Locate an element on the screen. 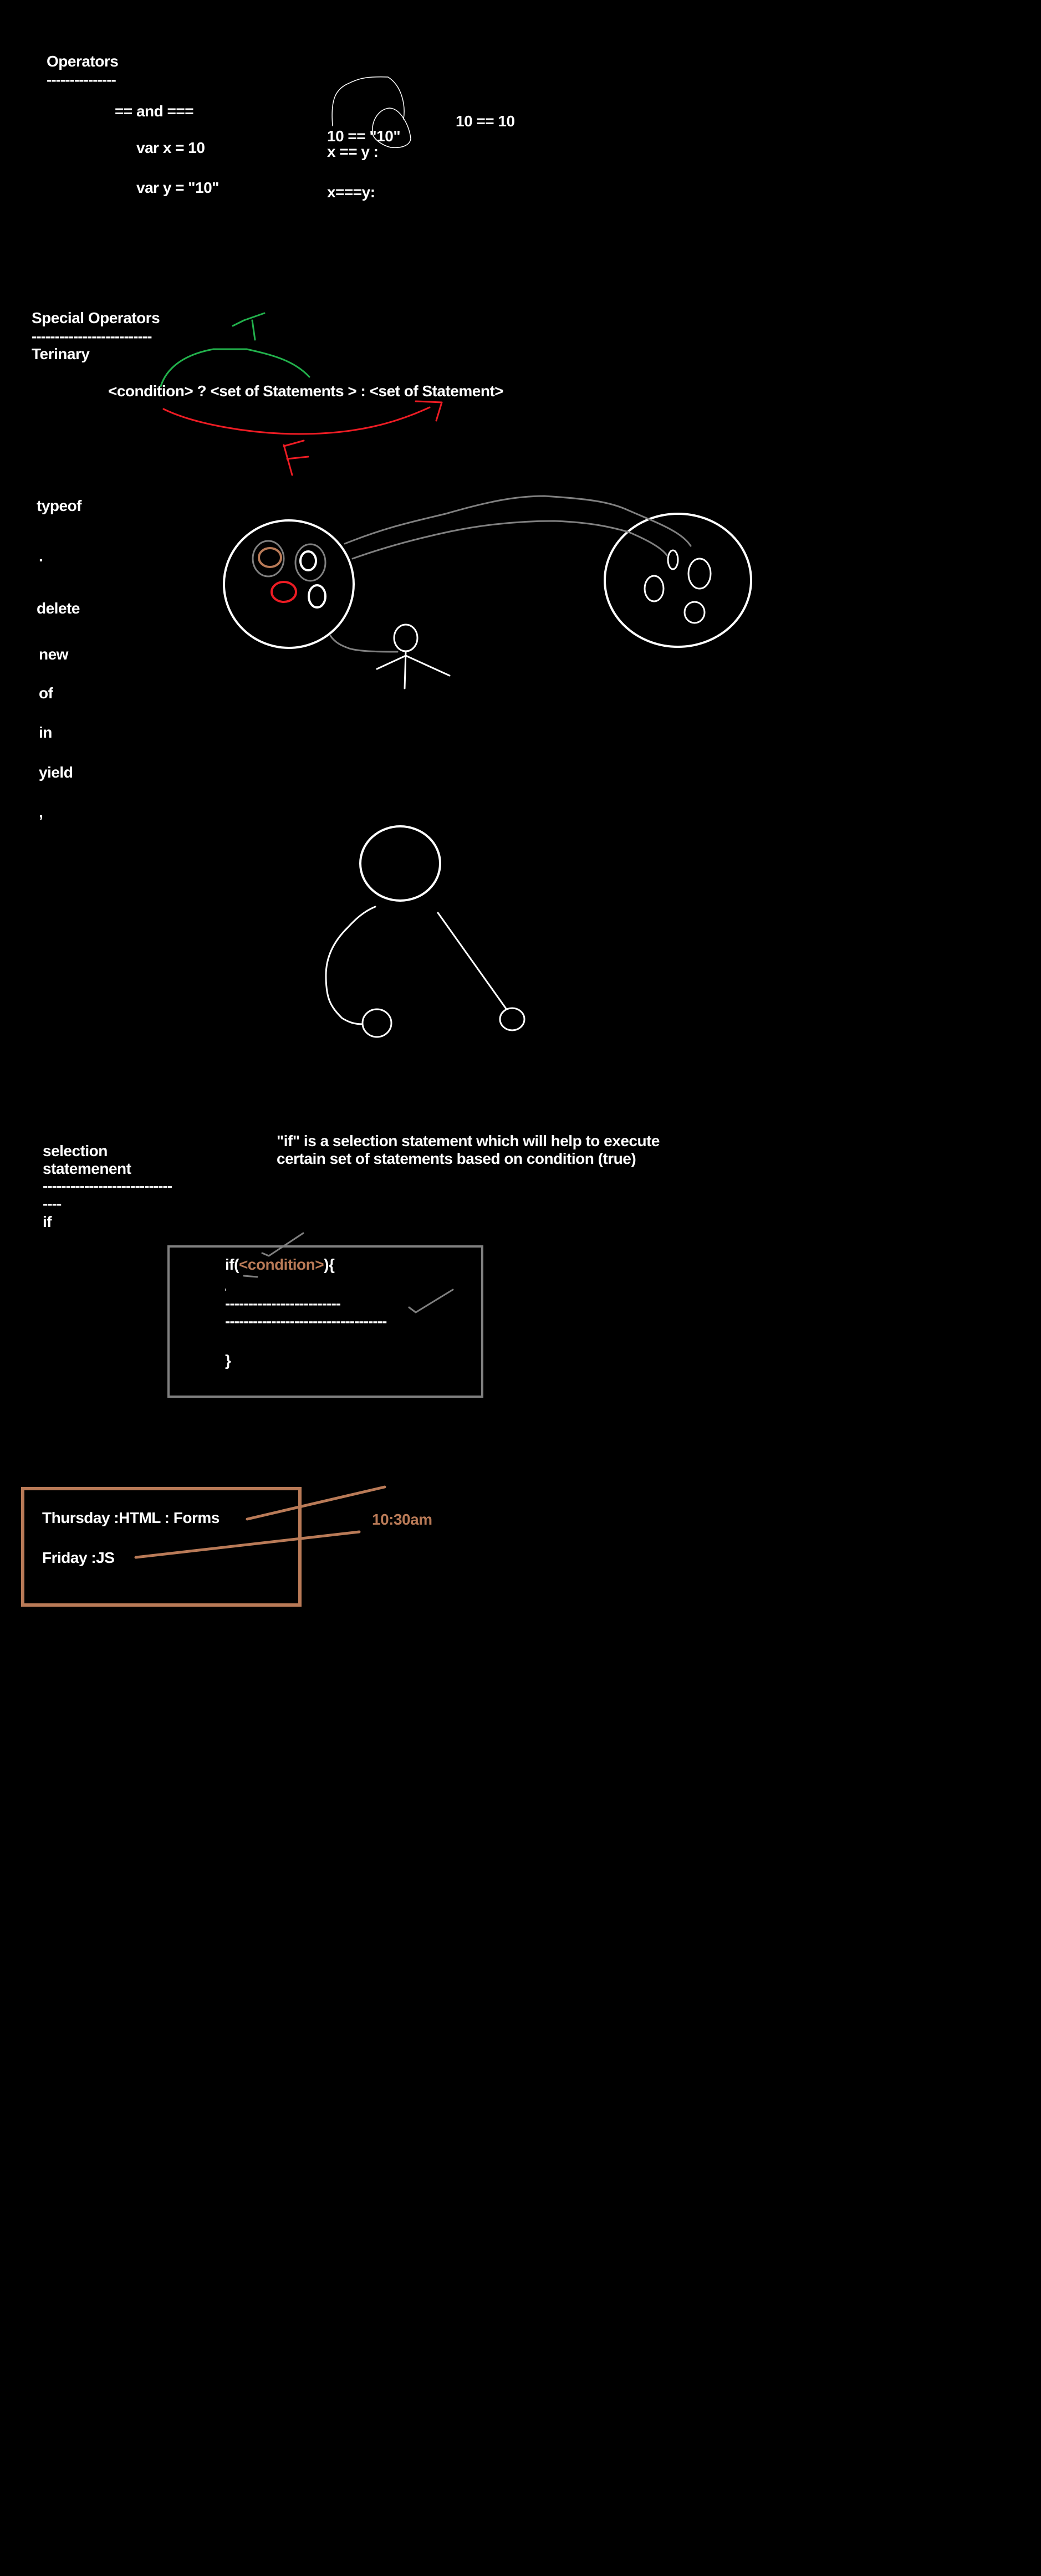 The image size is (1041, 2576). left-object-circle is located at coordinates (289, 584).